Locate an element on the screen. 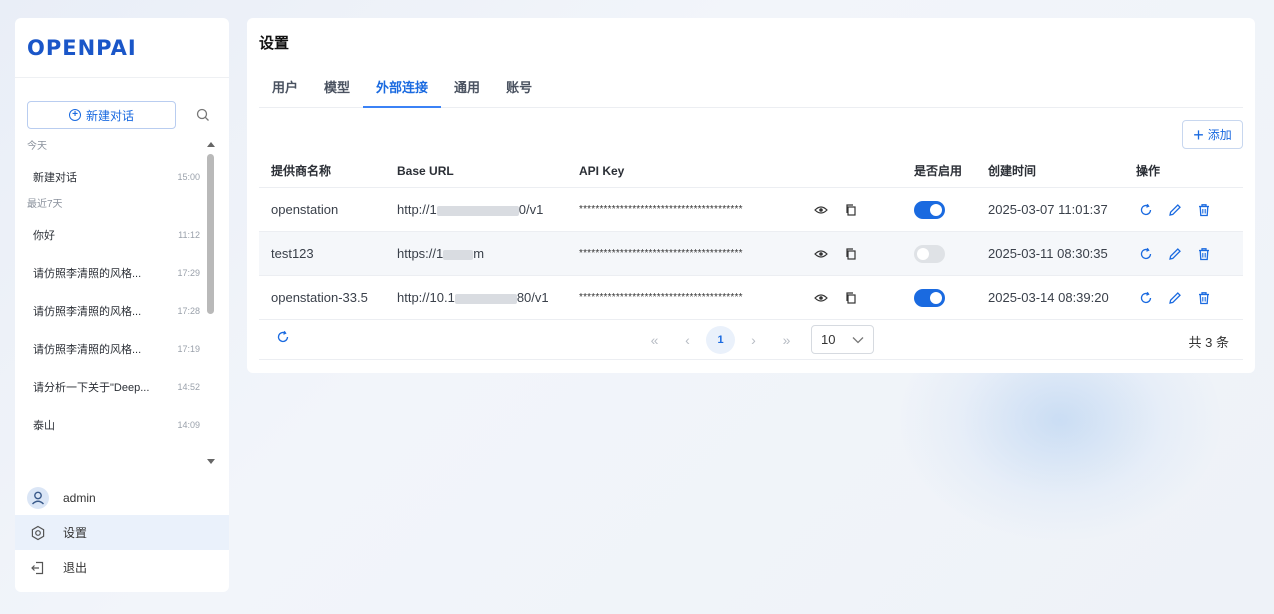  chat-time: 14:09 is located at coordinates (188, 425).